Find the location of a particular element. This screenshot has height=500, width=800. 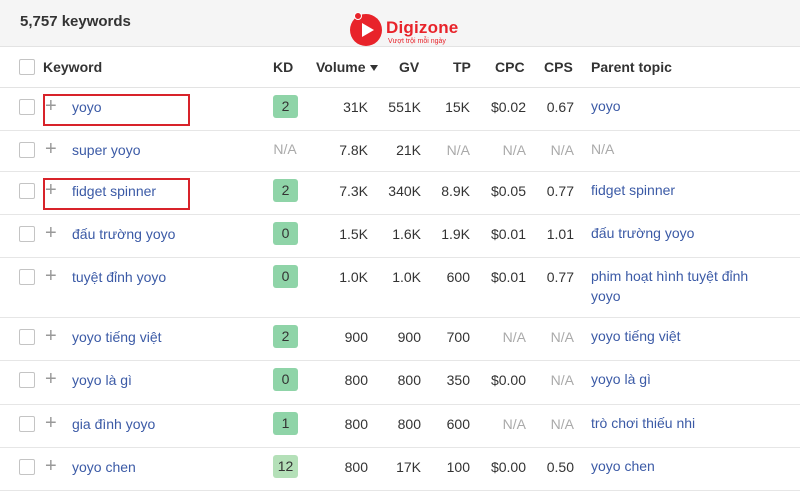

col-cps: CPS is located at coordinates (558, 67).